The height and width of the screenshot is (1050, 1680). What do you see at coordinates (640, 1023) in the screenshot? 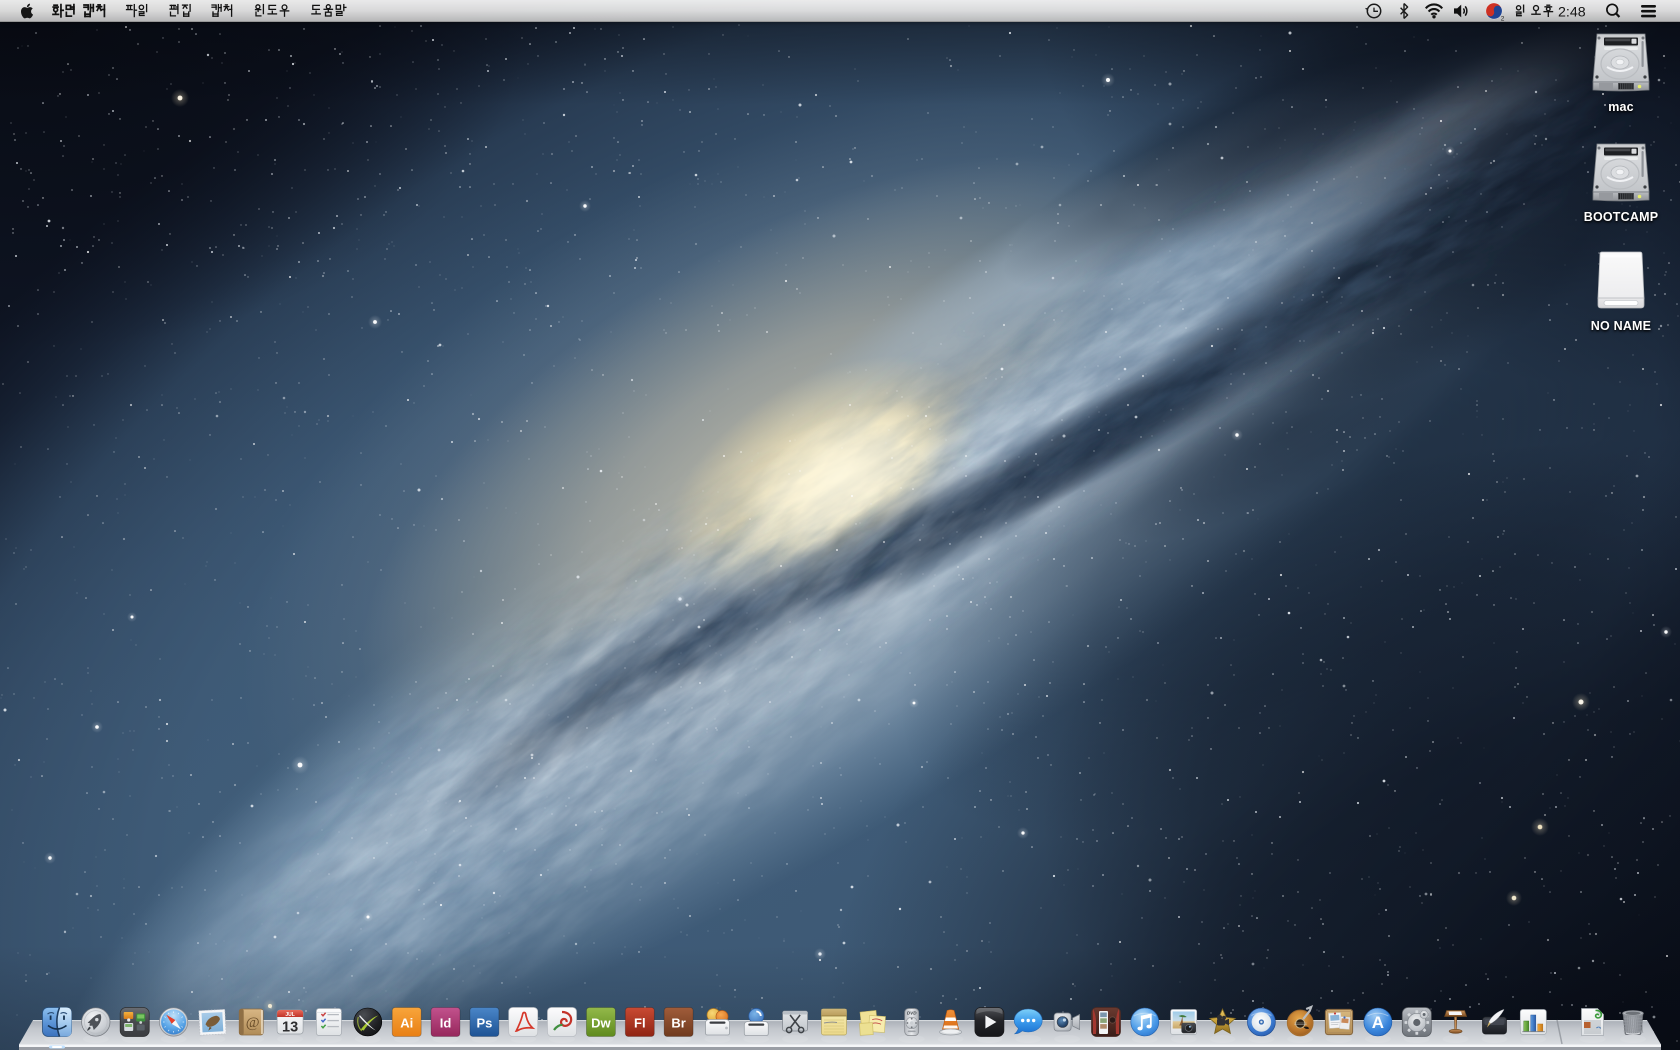
I see `svg-text: Fl` at bounding box center [640, 1023].